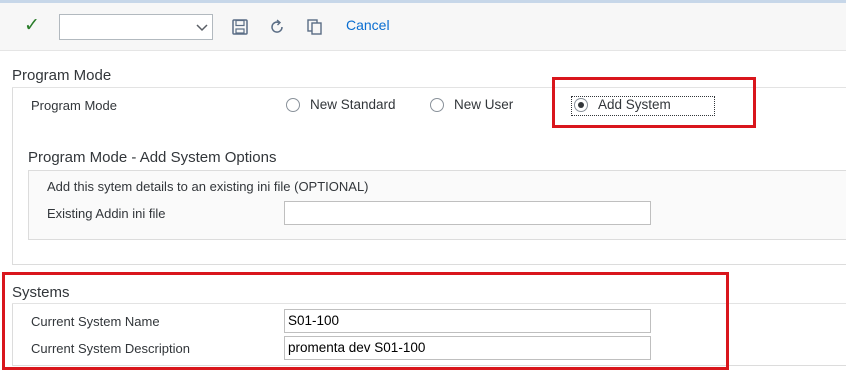 Image resolution: width=846 pixels, height=391 pixels. I want to click on copy-icon, so click(315, 27).